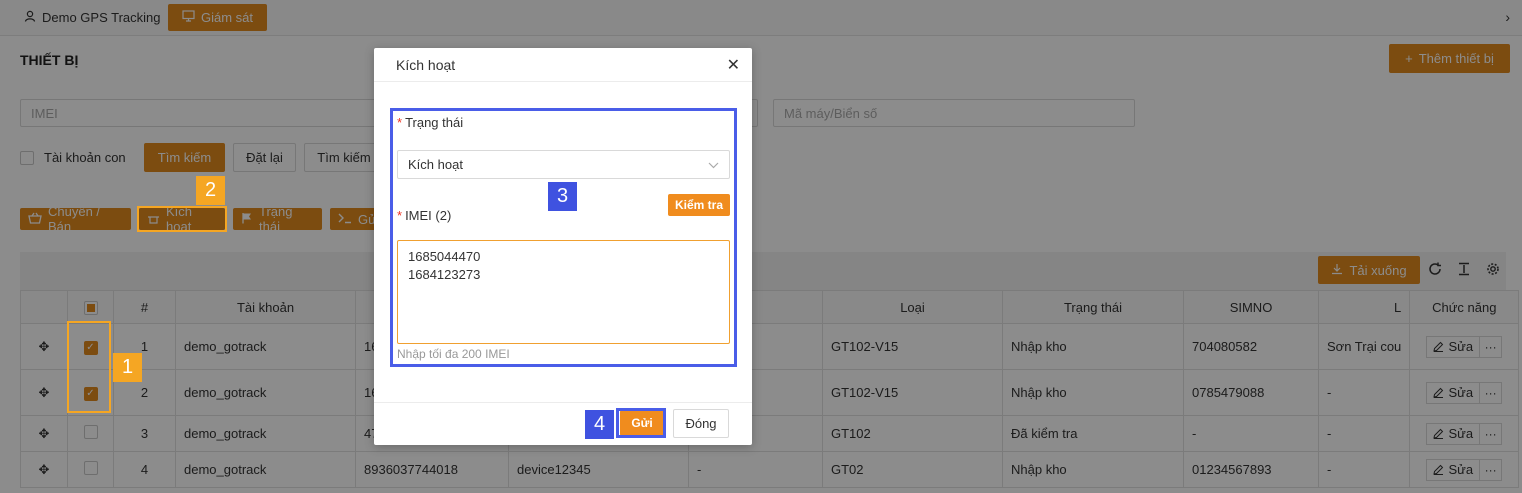  I want to click on highlight-send-button, so click(641, 423).